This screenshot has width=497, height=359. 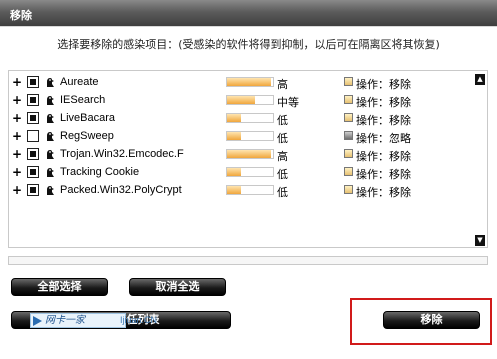 I want to click on threat-name: Aureate, so click(x=79, y=82).